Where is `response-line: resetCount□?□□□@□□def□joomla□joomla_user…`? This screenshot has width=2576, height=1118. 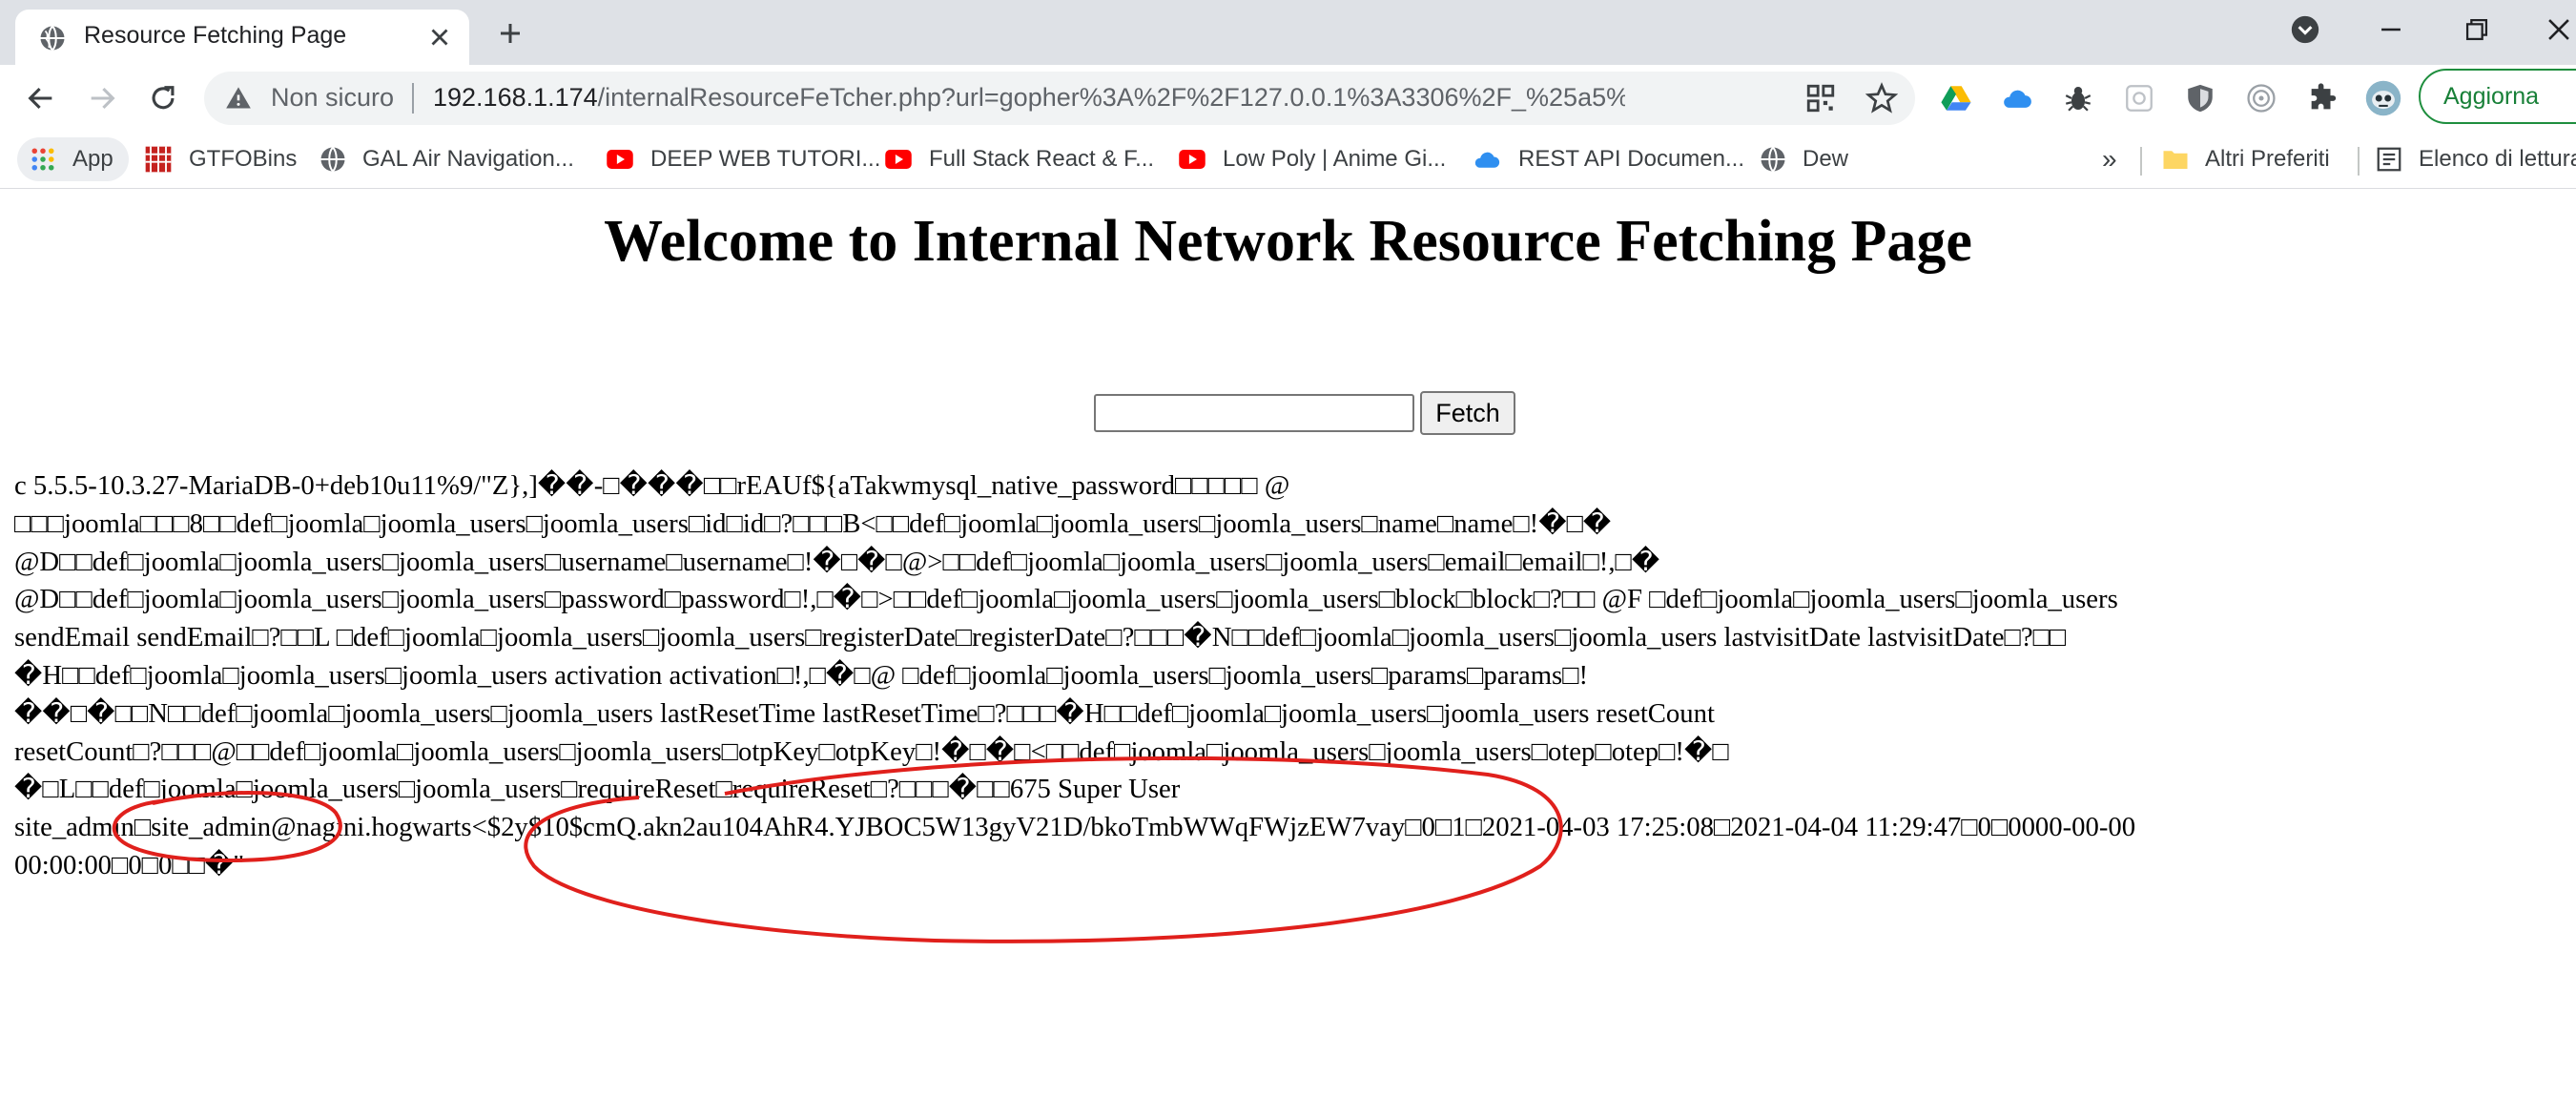
response-line: resetCount□?□□□@□□def□joomla□joomla_user… is located at coordinates (871, 751).